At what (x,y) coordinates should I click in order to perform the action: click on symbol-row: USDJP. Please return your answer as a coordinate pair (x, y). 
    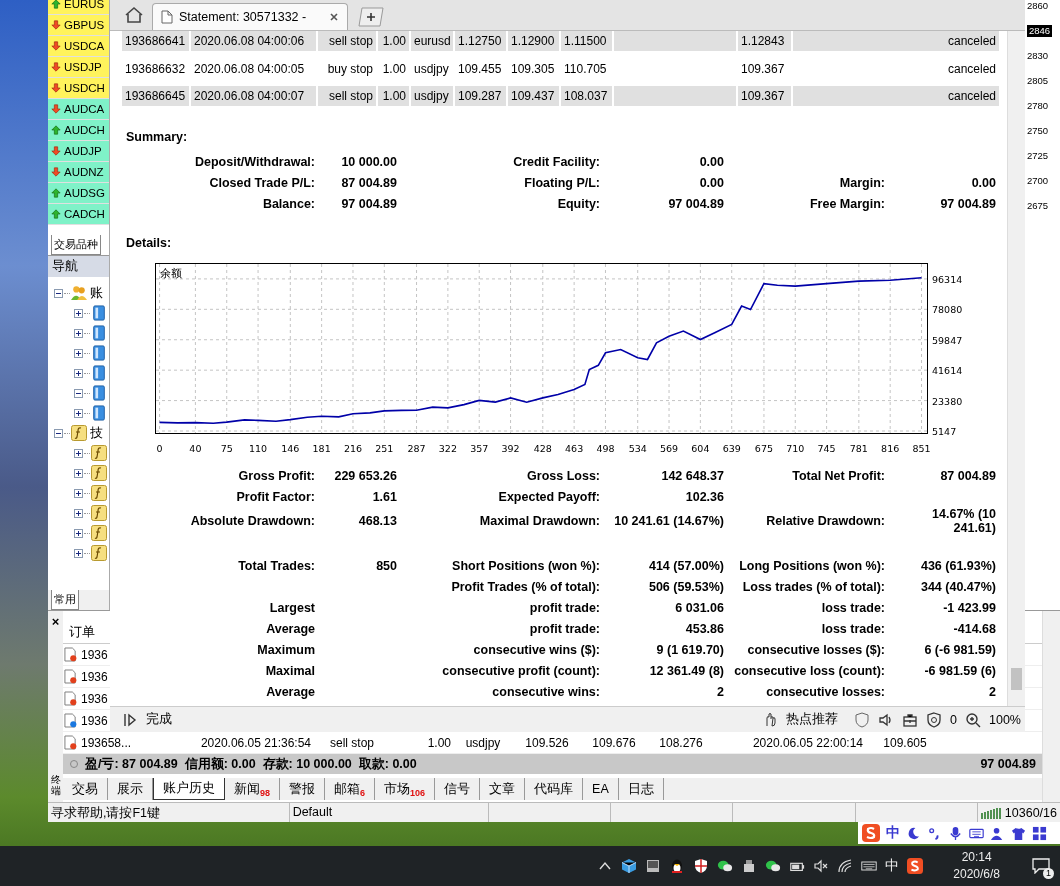
    Looking at the image, I should click on (78, 67).